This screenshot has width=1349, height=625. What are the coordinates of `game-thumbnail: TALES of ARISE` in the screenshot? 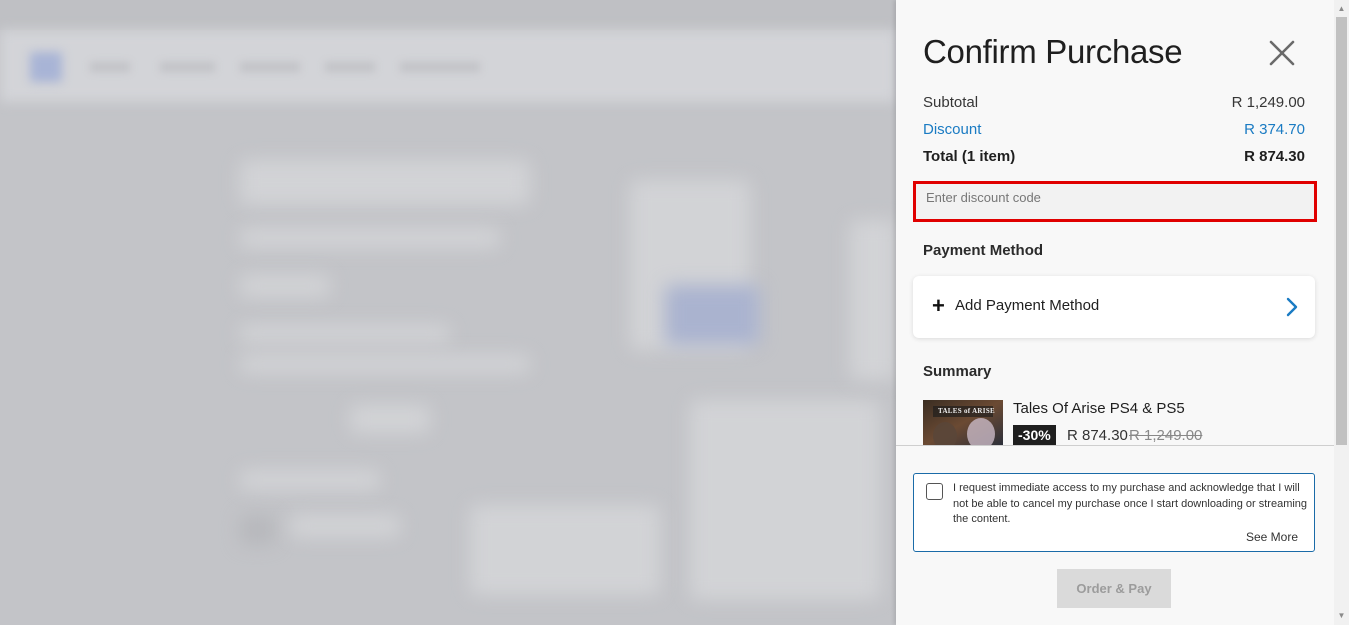 It's located at (963, 423).